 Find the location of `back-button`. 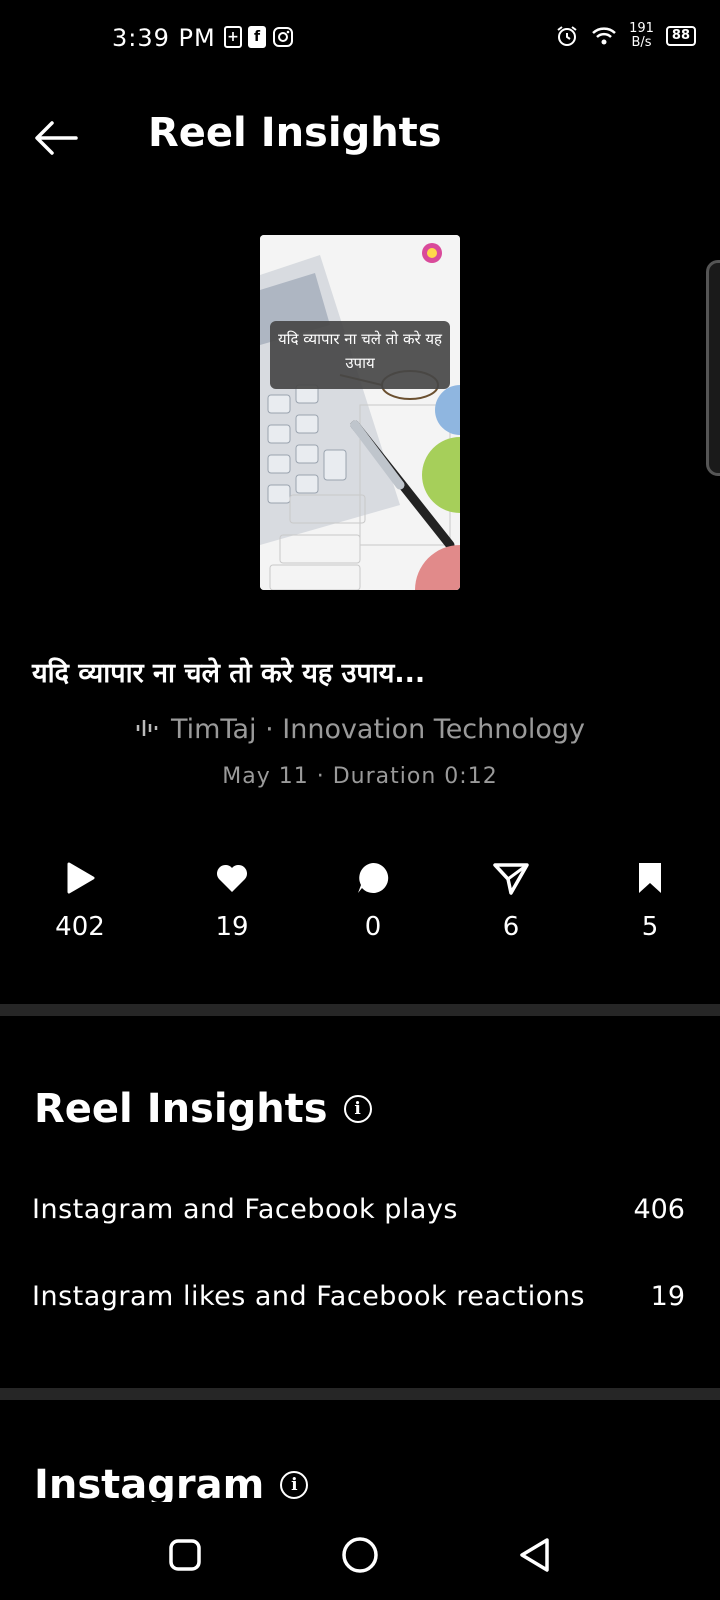

back-button is located at coordinates (56, 138).